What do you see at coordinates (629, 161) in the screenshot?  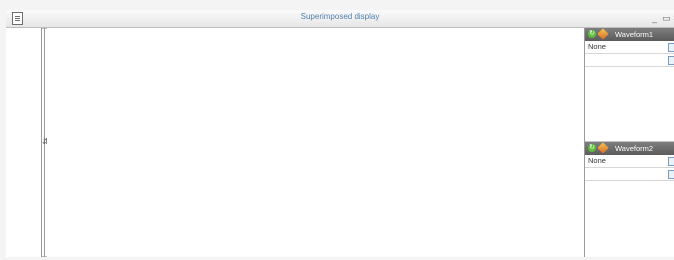 I see `waveform2-select: None` at bounding box center [629, 161].